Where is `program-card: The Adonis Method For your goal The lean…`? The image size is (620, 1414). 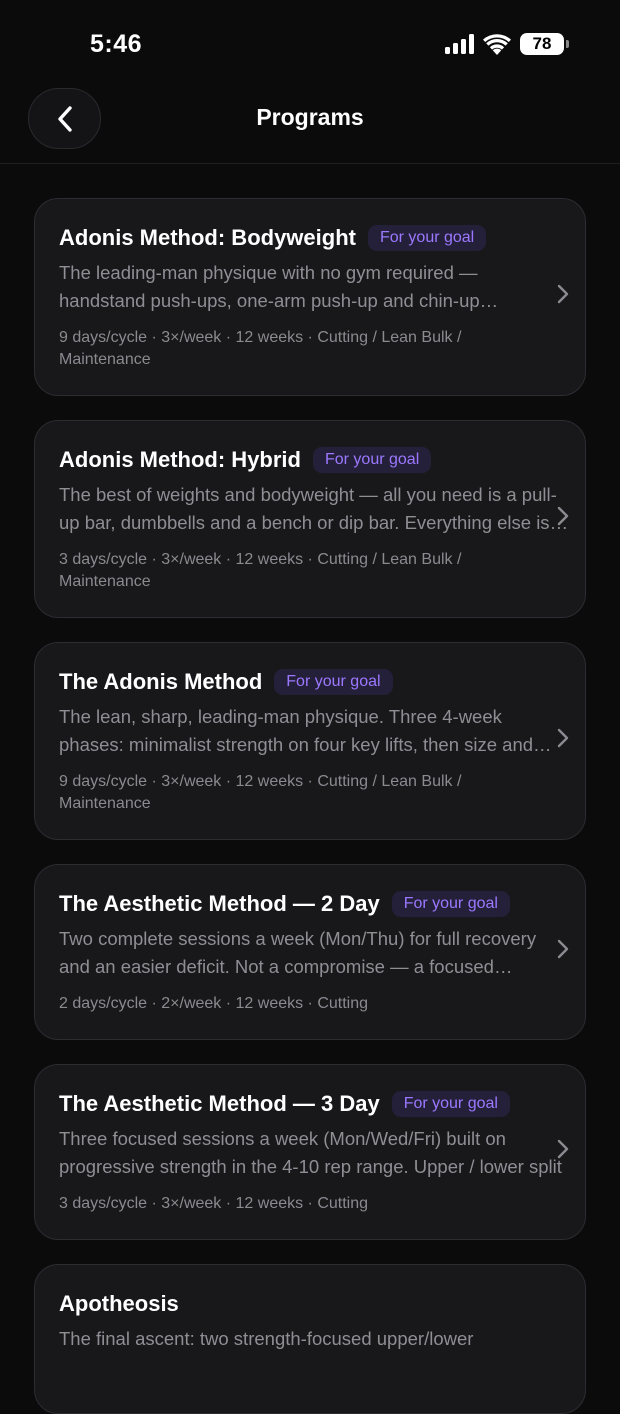 program-card: The Adonis Method For your goal The lean… is located at coordinates (310, 741).